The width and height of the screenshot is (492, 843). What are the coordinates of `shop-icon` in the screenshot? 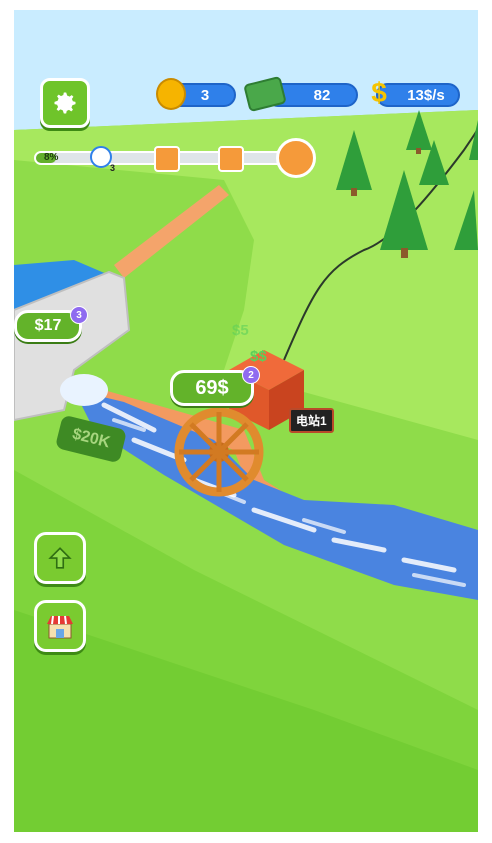 It's located at (60, 627).